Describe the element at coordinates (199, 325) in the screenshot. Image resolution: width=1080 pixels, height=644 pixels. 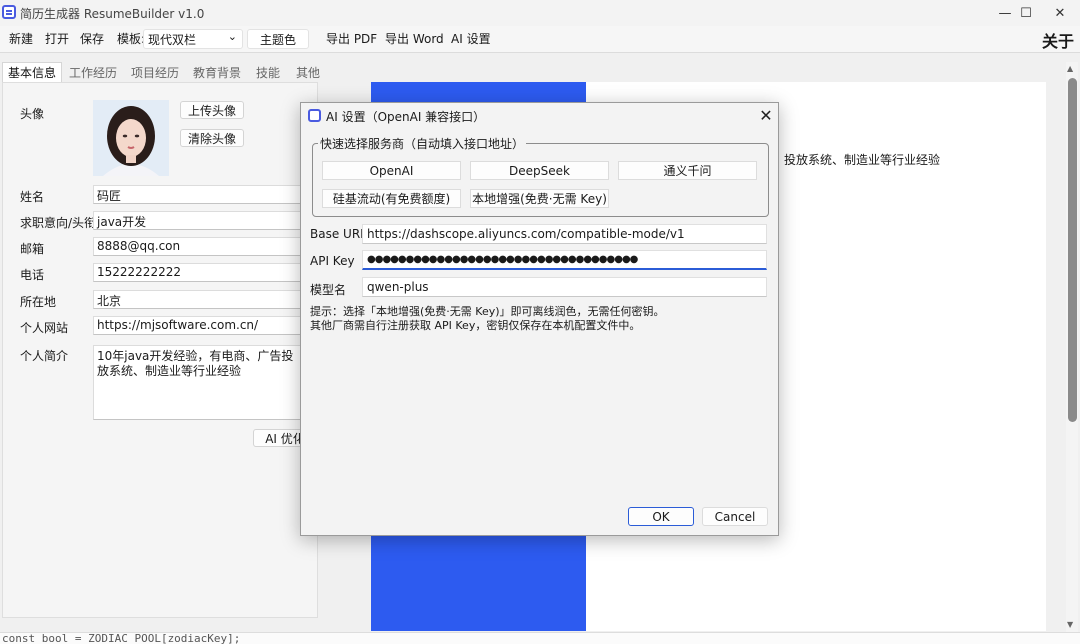
I see `website-input: https://mjsoftware.com.cn/` at that location.